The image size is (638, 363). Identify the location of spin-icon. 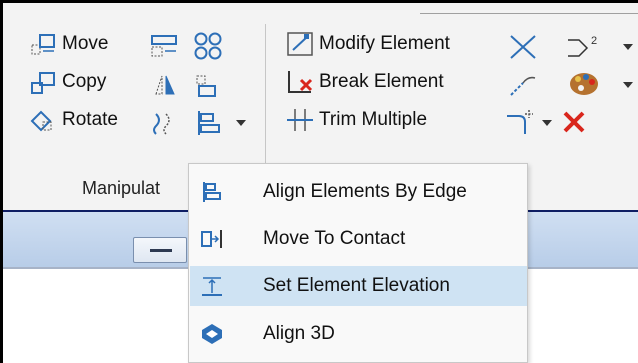
(164, 124).